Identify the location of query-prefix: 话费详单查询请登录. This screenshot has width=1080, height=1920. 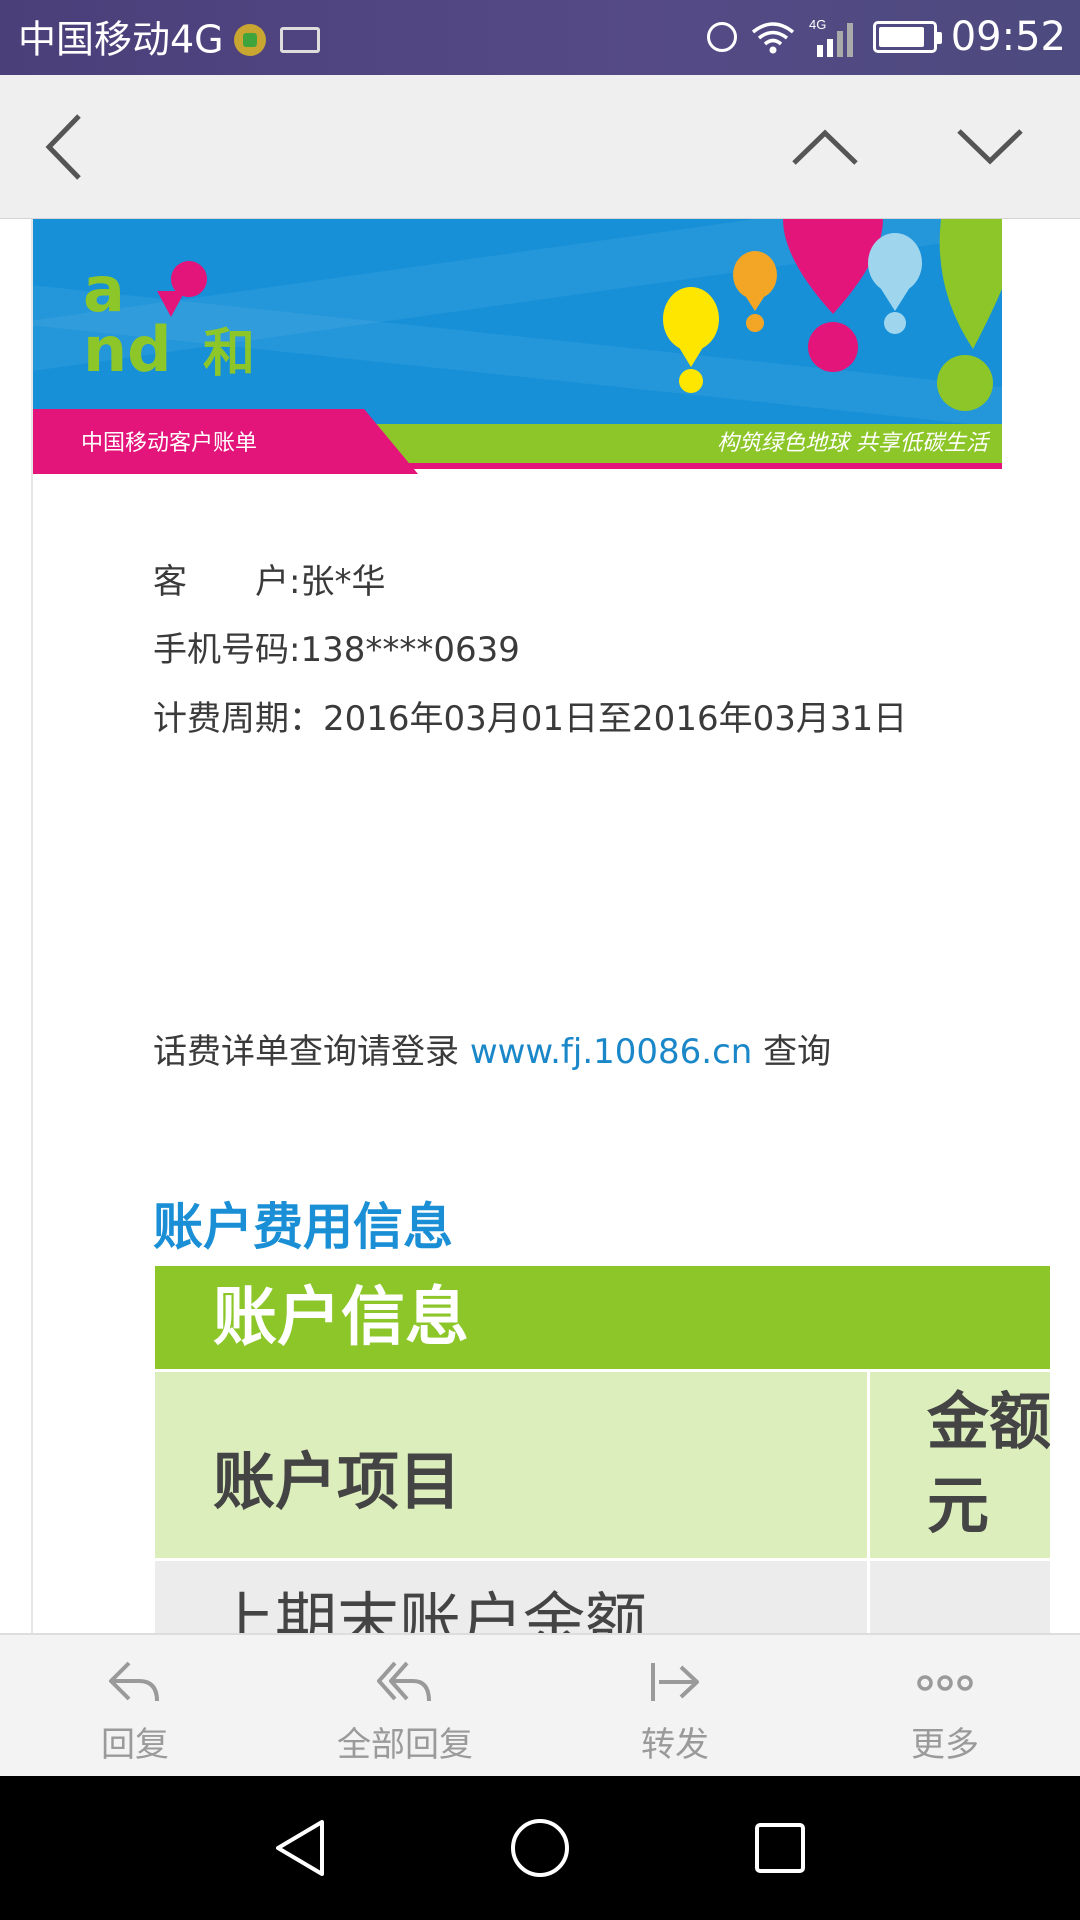
(311, 1052).